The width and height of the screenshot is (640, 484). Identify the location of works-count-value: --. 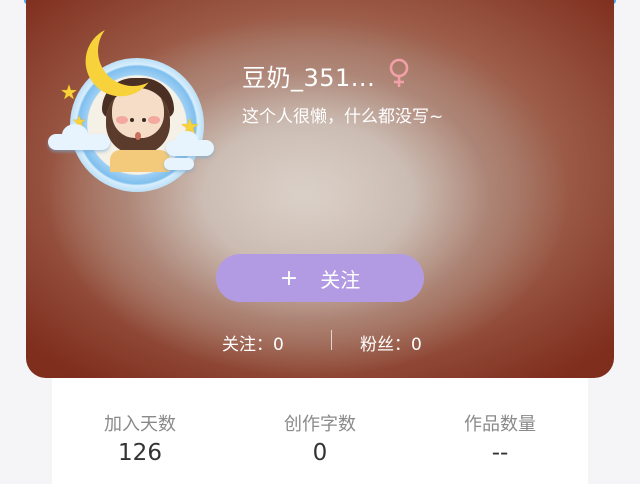
(500, 453).